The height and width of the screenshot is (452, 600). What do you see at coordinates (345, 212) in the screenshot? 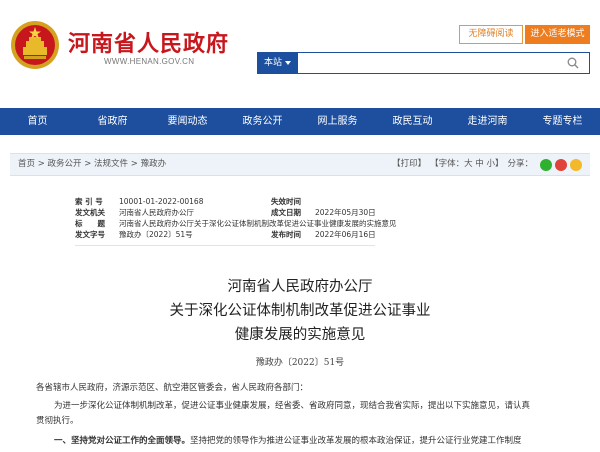
I see `meta-value: 2022年05月30日` at bounding box center [345, 212].